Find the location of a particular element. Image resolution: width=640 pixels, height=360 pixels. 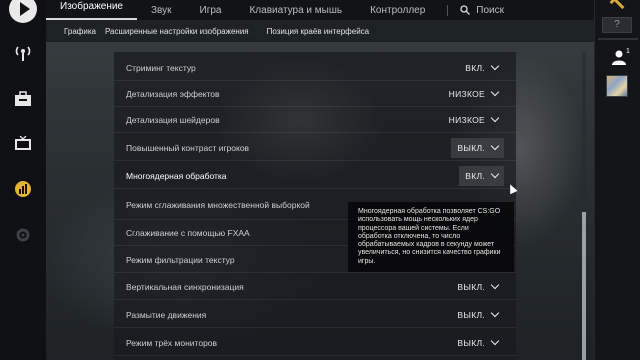

search-icon is located at coordinates (465, 10).